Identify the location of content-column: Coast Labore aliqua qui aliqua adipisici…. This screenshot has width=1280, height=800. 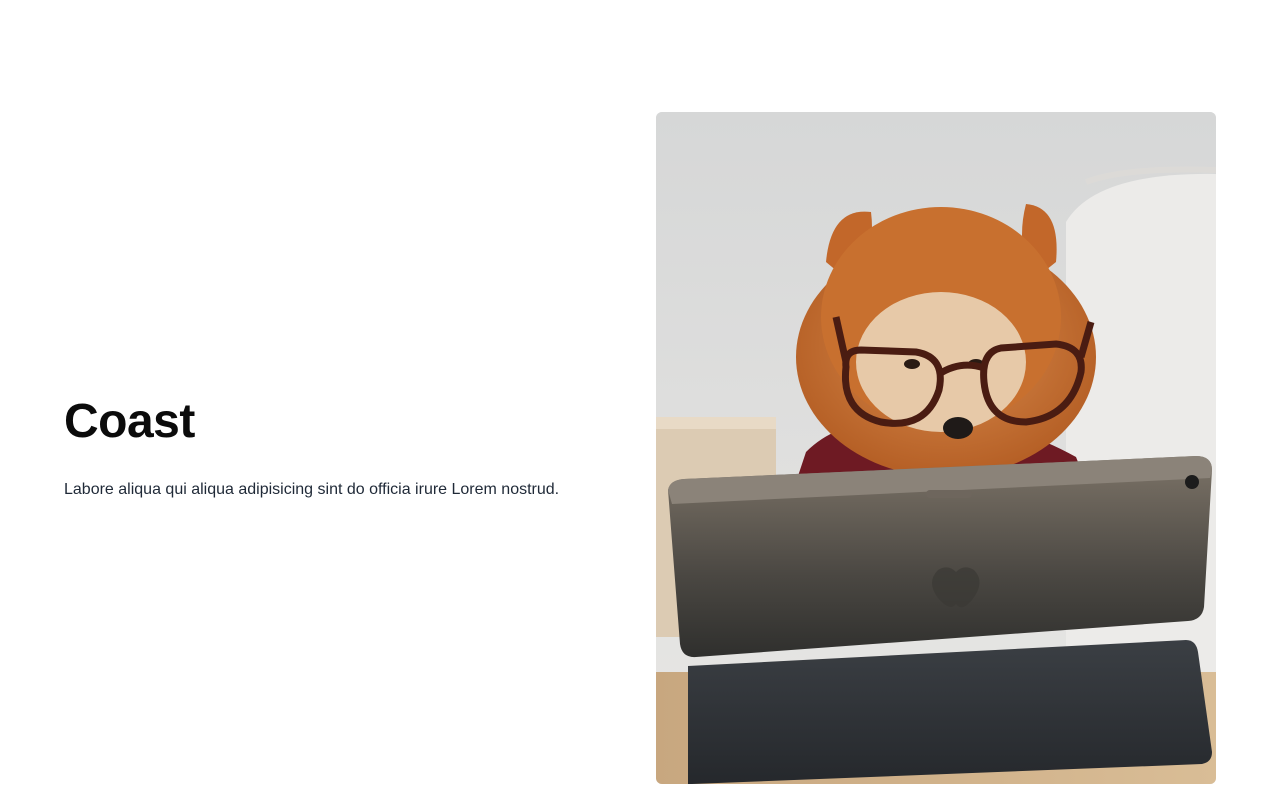
(344, 447).